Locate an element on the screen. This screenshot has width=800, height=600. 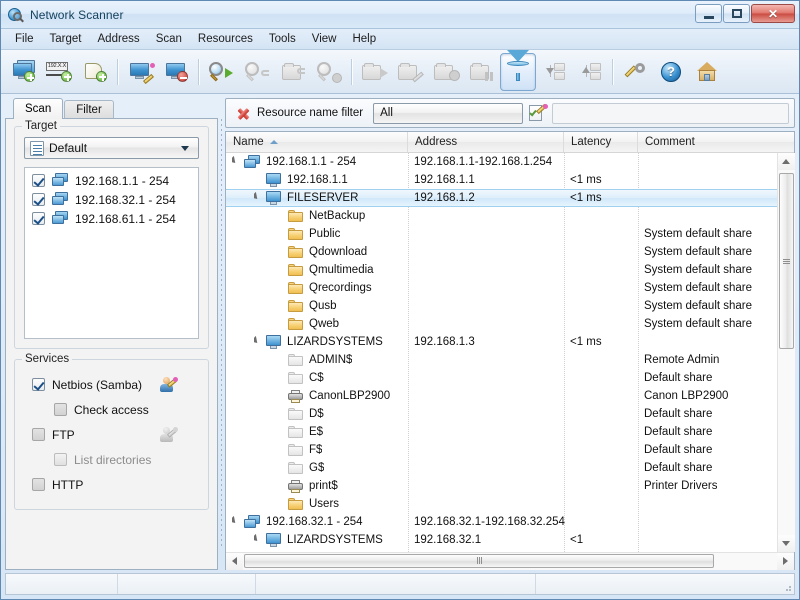
table-row: LIZARDSYSTEMS 192.168.1.3 <1 ms is located at coordinates (501, 342).